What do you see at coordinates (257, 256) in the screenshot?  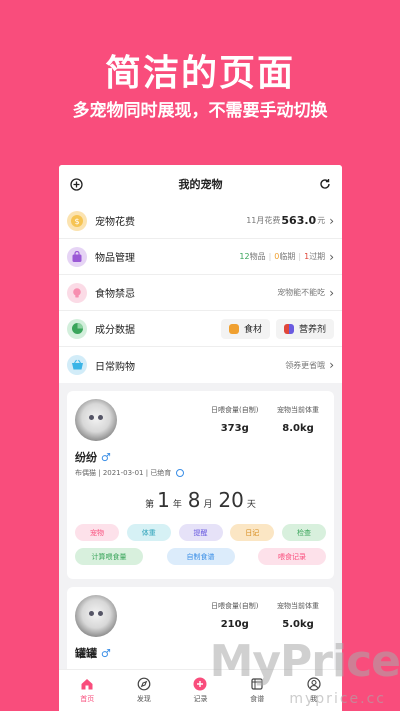 I see `normal-label: 物品` at bounding box center [257, 256].